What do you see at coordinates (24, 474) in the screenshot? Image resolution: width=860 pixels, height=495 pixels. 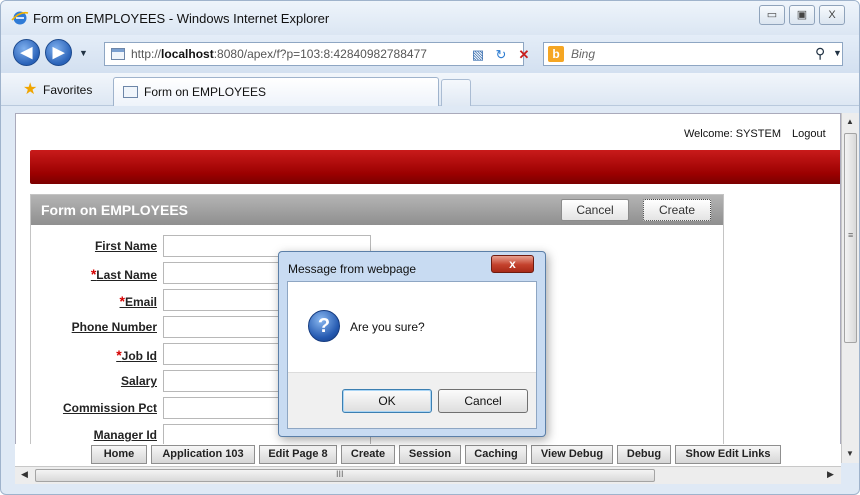 I see `scroll-left-icon: ◀` at bounding box center [24, 474].